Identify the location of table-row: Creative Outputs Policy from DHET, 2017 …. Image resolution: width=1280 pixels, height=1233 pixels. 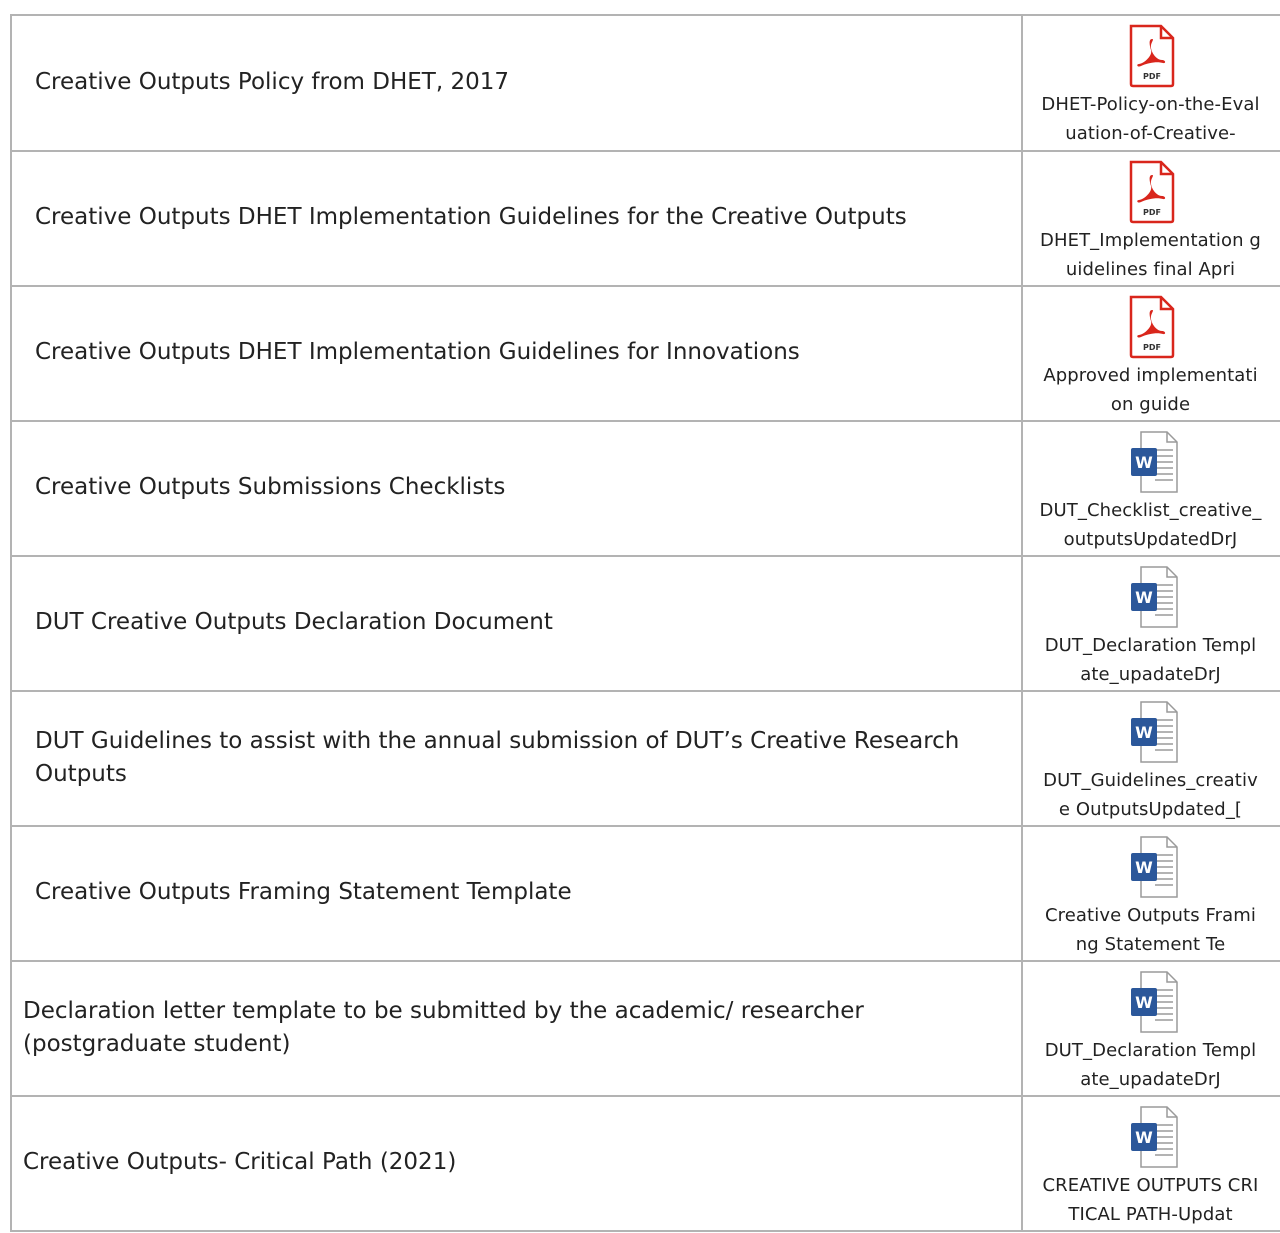
(645, 84).